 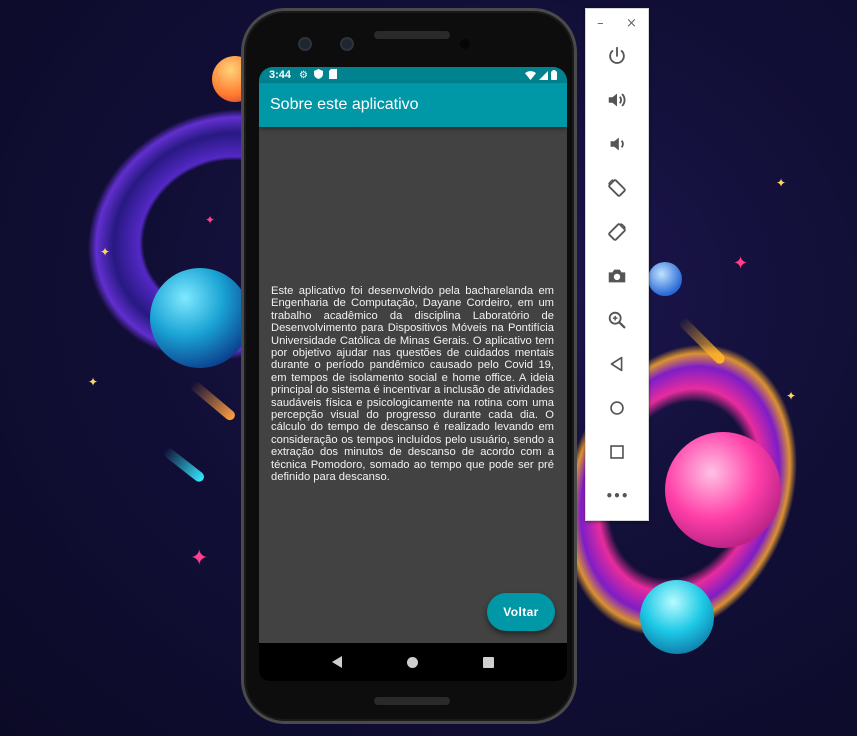 What do you see at coordinates (617, 56) in the screenshot?
I see `power-icon` at bounding box center [617, 56].